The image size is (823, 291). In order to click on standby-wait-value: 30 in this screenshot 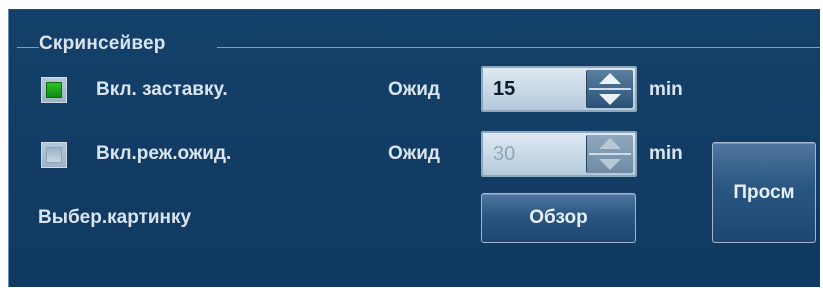, I will do `click(504, 154)`.